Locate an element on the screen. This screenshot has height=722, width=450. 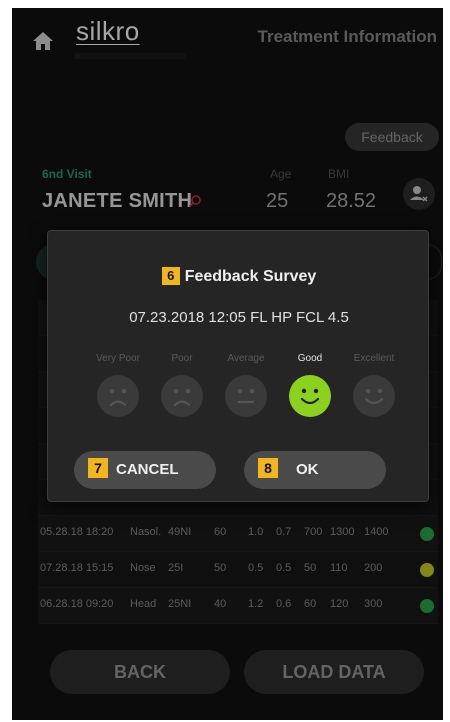
dialog-title: 6 Feedback Survey is located at coordinates (239, 276).